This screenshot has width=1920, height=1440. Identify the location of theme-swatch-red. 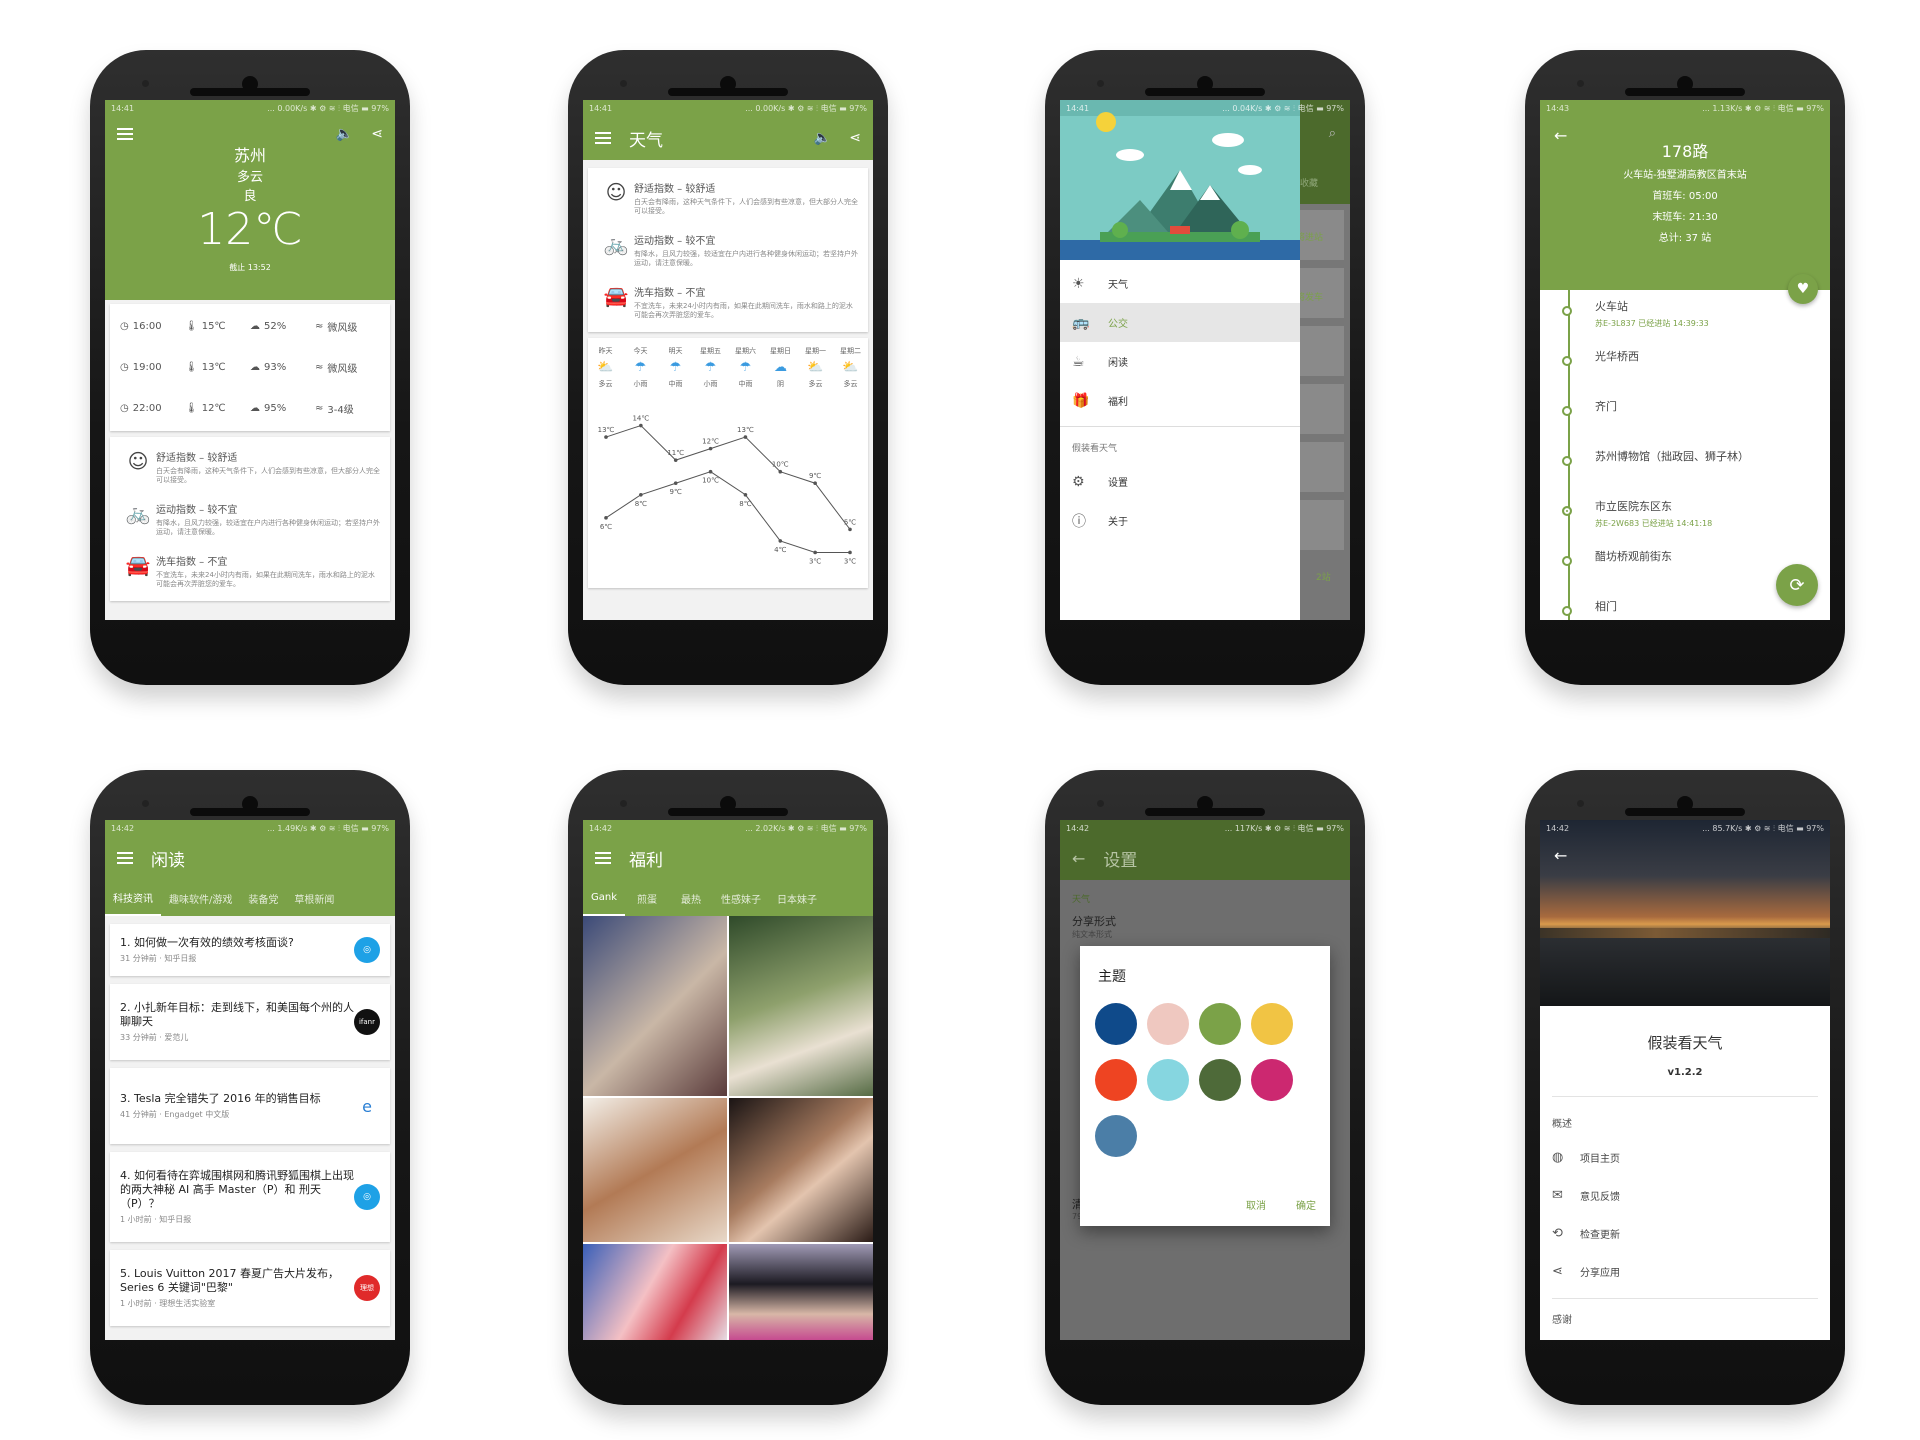
(1116, 1080).